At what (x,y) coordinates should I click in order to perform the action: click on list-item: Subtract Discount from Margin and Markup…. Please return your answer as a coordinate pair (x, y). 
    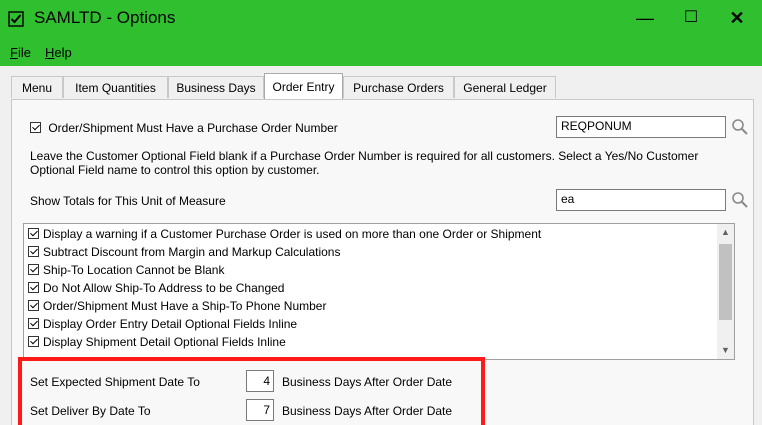
    Looking at the image, I should click on (184, 252).